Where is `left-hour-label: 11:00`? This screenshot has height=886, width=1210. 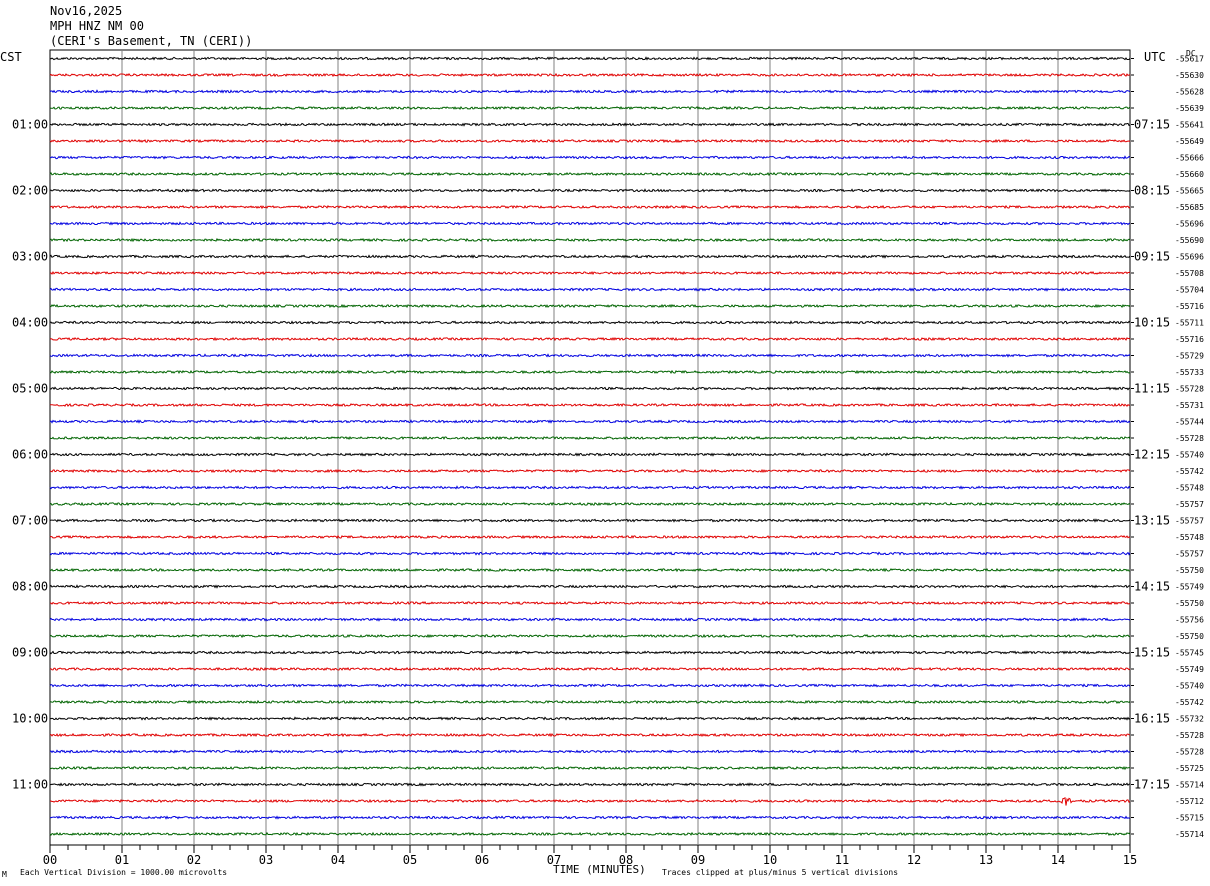
left-hour-label: 11:00 is located at coordinates (30, 785).